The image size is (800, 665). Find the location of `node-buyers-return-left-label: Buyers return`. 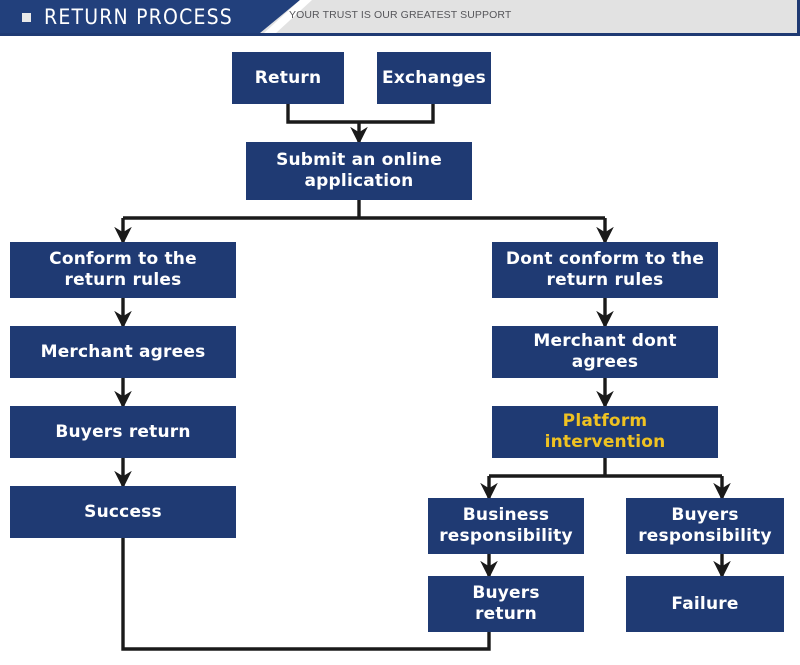

node-buyers-return-left-label: Buyers return is located at coordinates (123, 431).